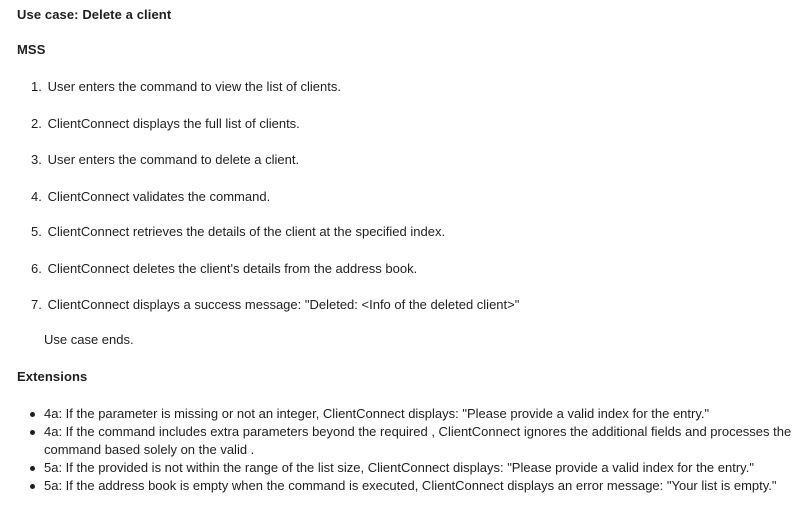  I want to click on step-number: 4., so click(36, 196).